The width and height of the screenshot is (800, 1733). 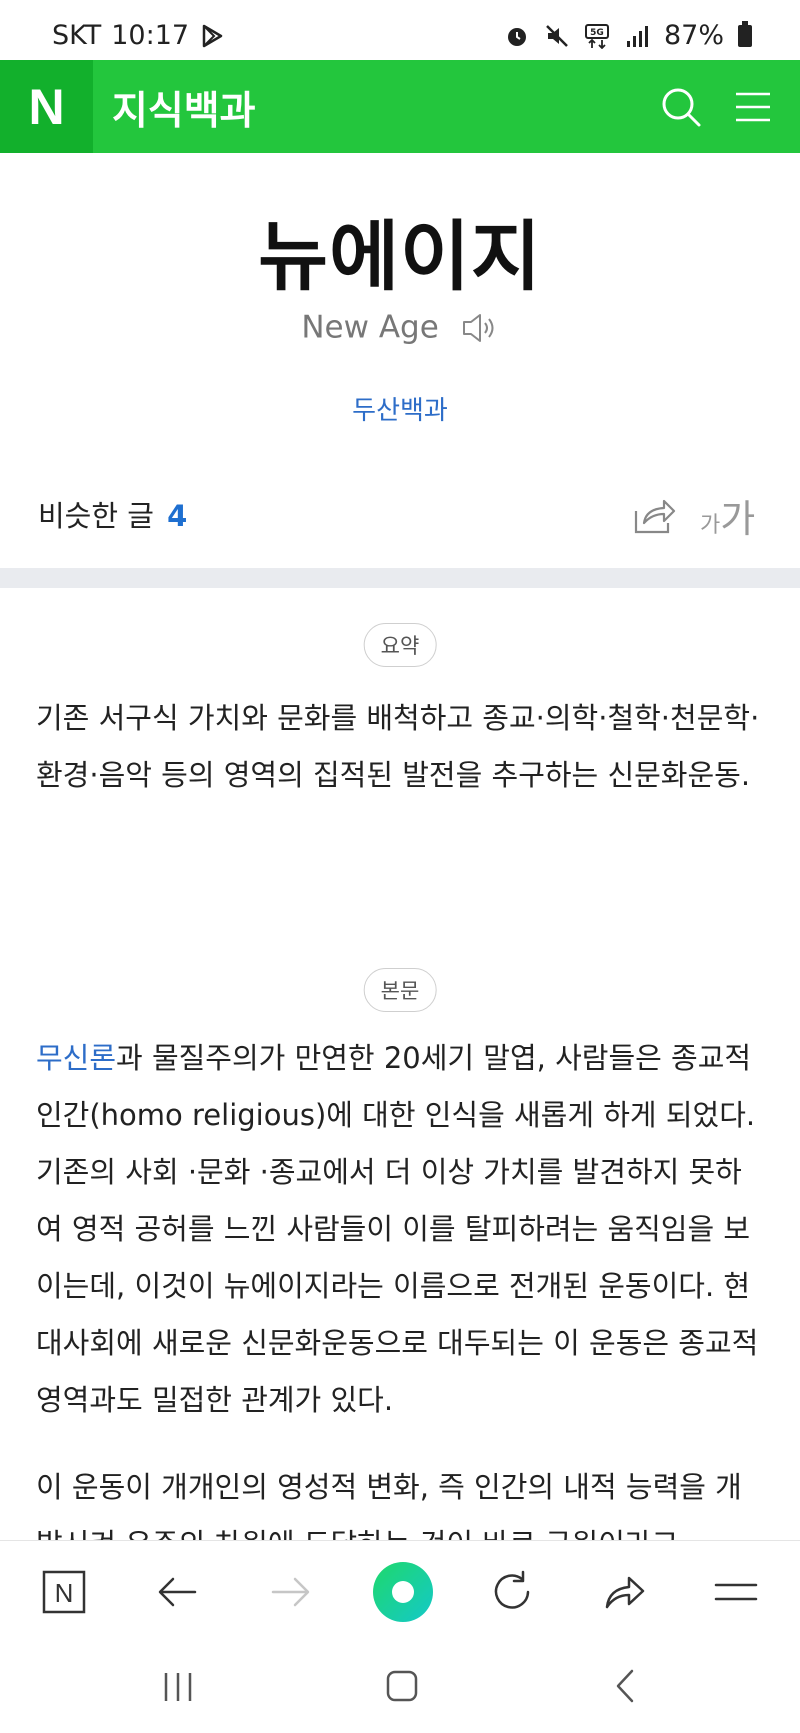 I want to click on subtitle-row: New Age, so click(x=400, y=327).